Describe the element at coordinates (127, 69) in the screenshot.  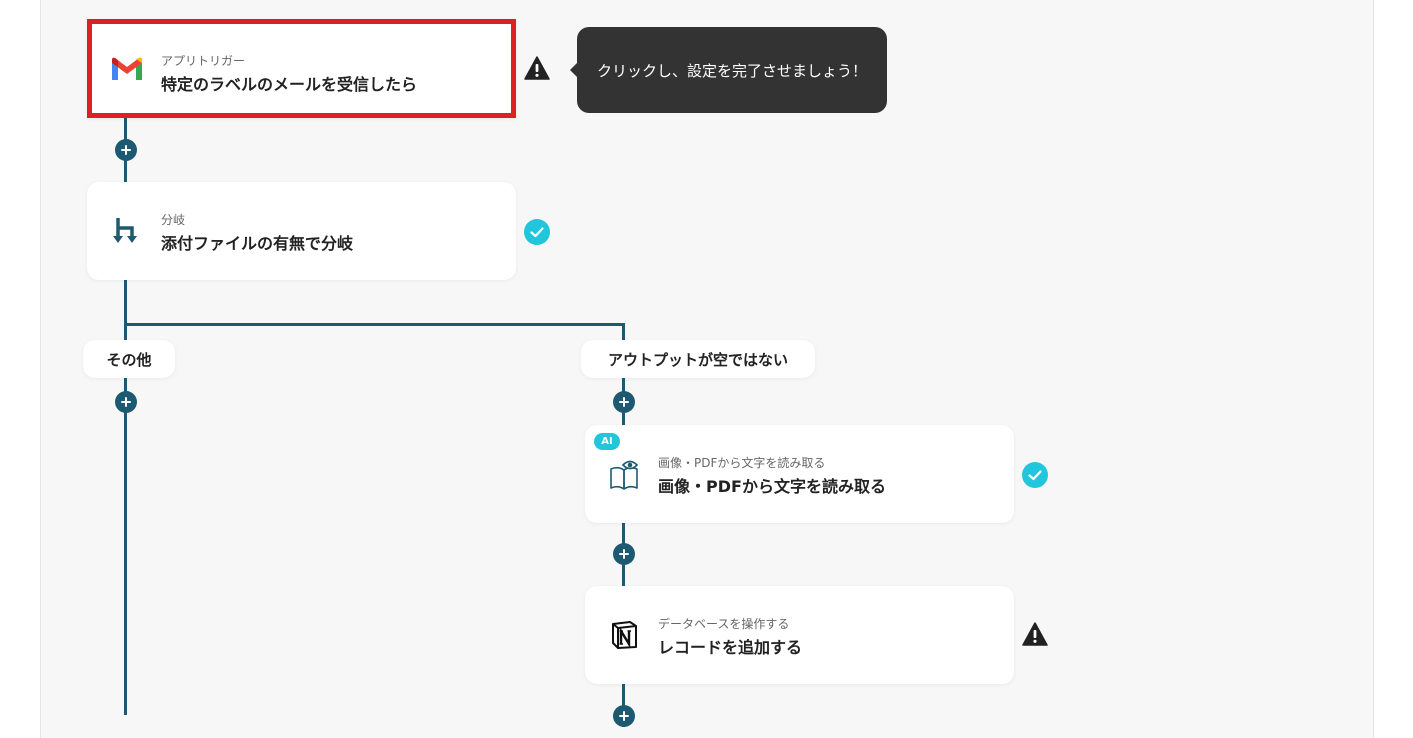
I see `gmail-icon` at that location.